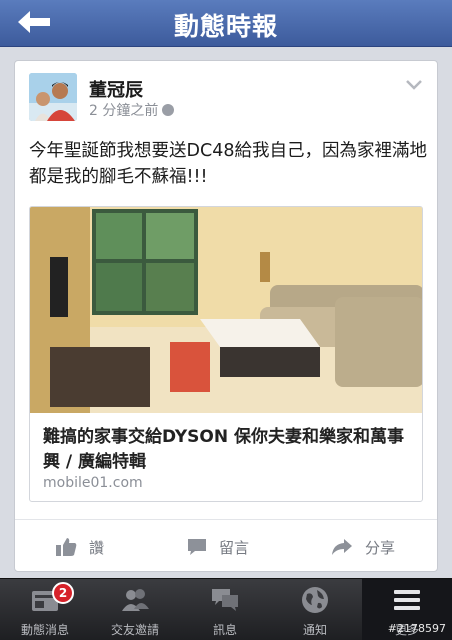  I want to click on tab-friend-requests: 交友邀請, so click(135, 609).